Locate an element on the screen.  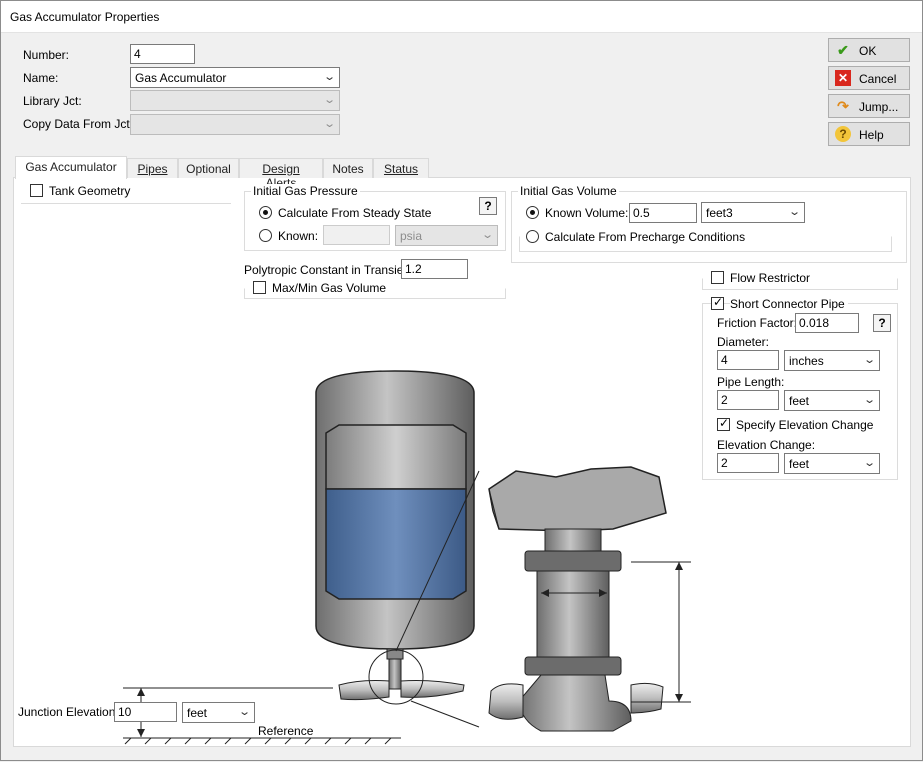
zoom-line is located at coordinates (445, 714).